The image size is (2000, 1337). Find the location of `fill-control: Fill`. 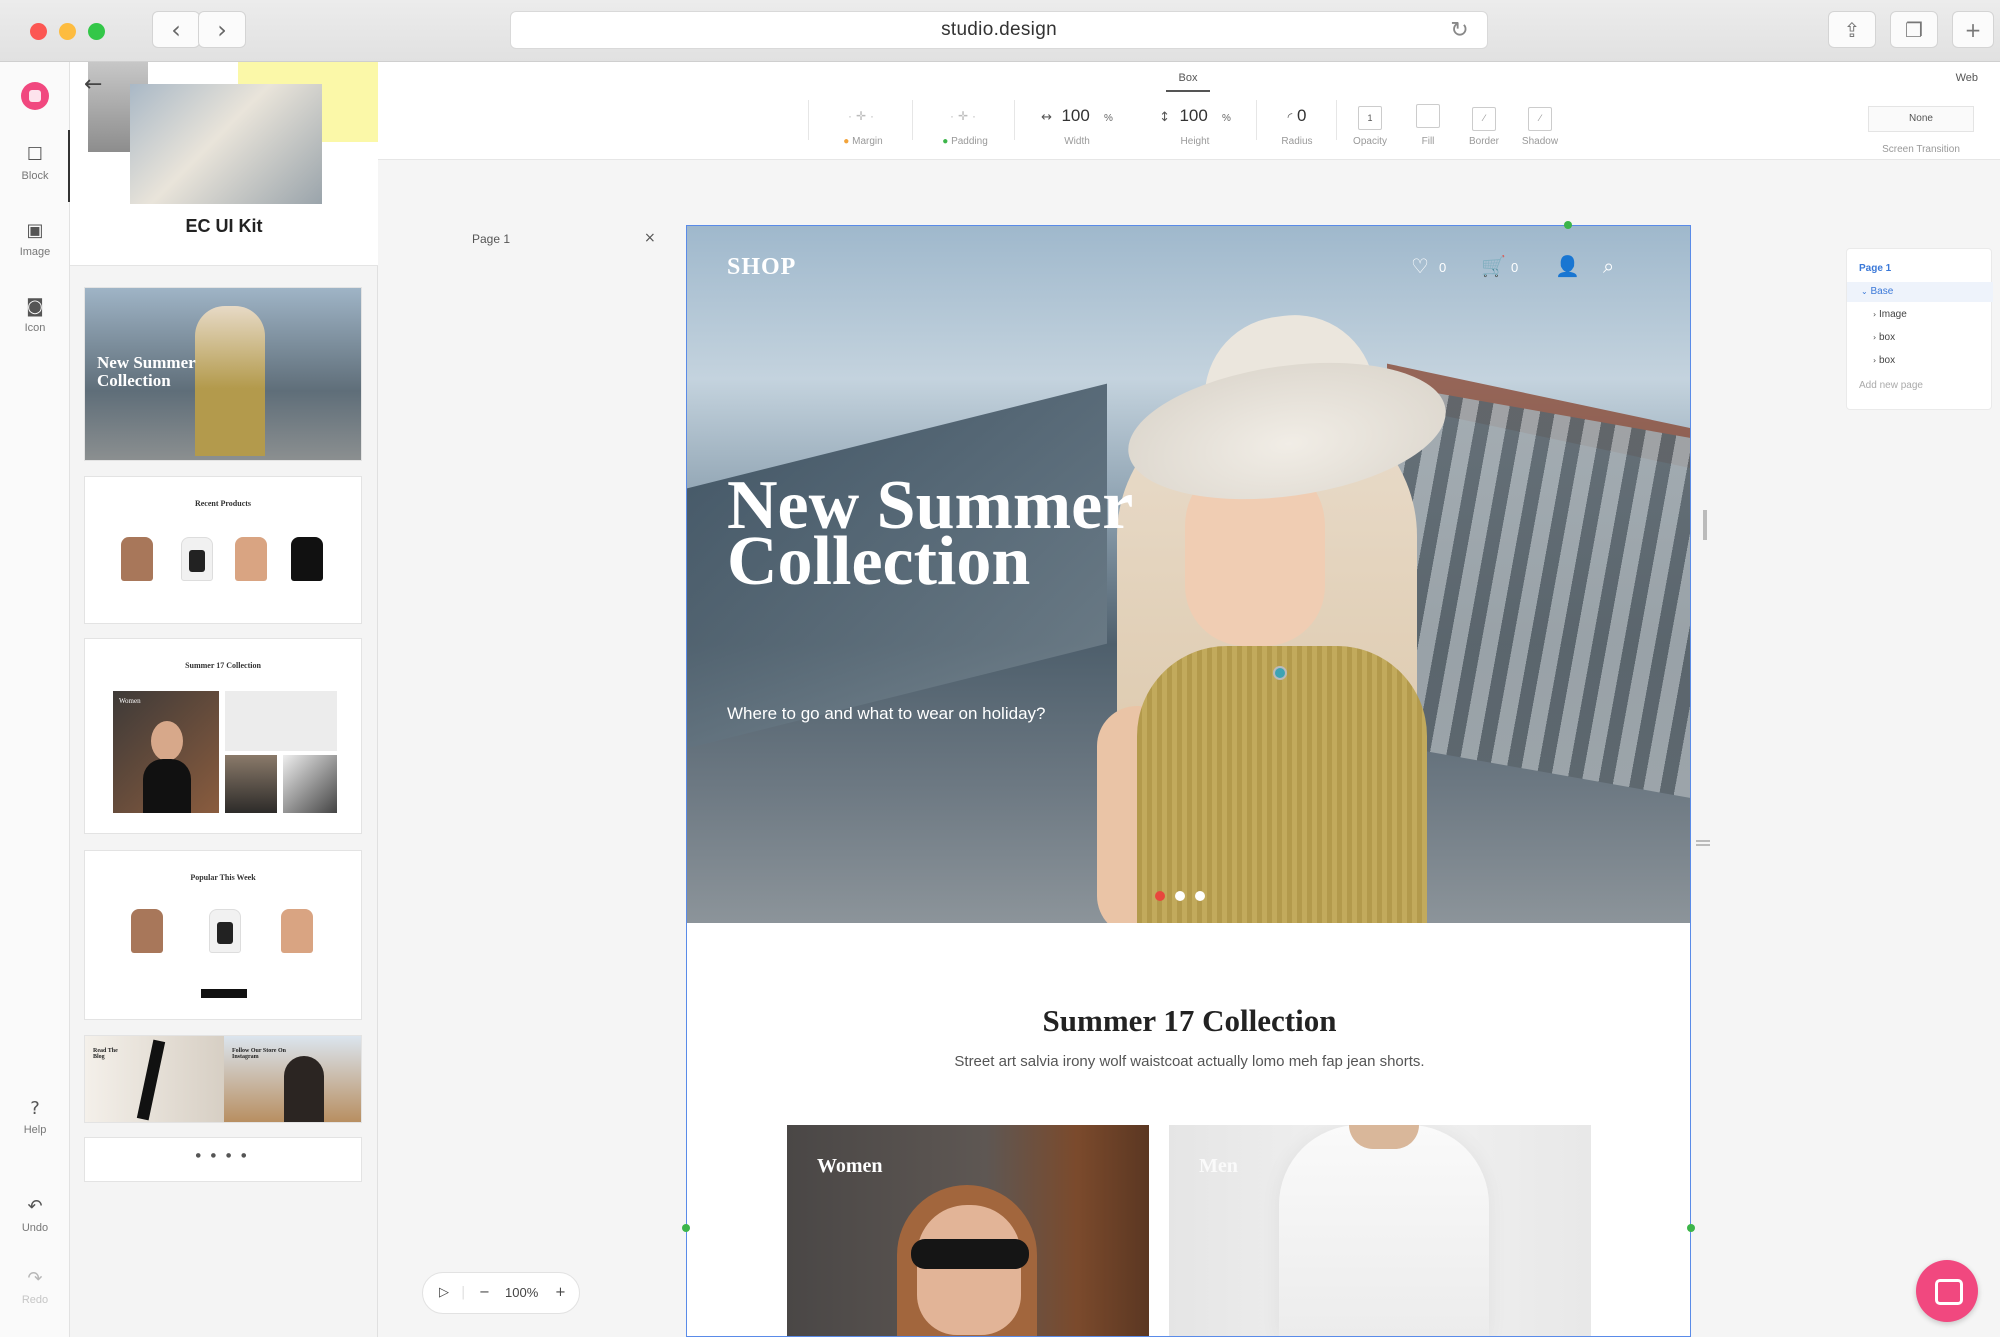

fill-control: Fill is located at coordinates (1428, 125).